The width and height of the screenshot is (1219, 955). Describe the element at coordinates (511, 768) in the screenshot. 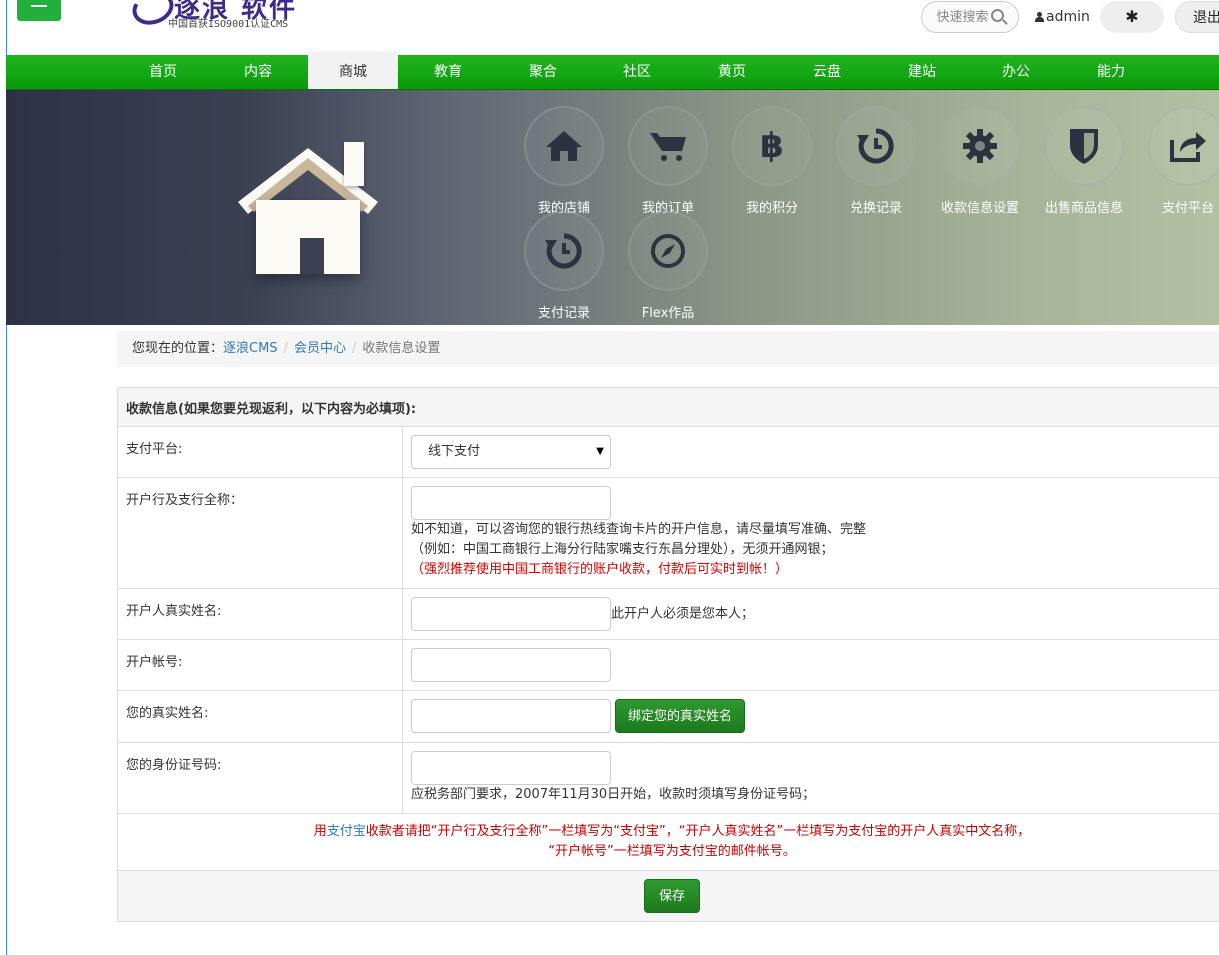

I see `id-number-input` at that location.